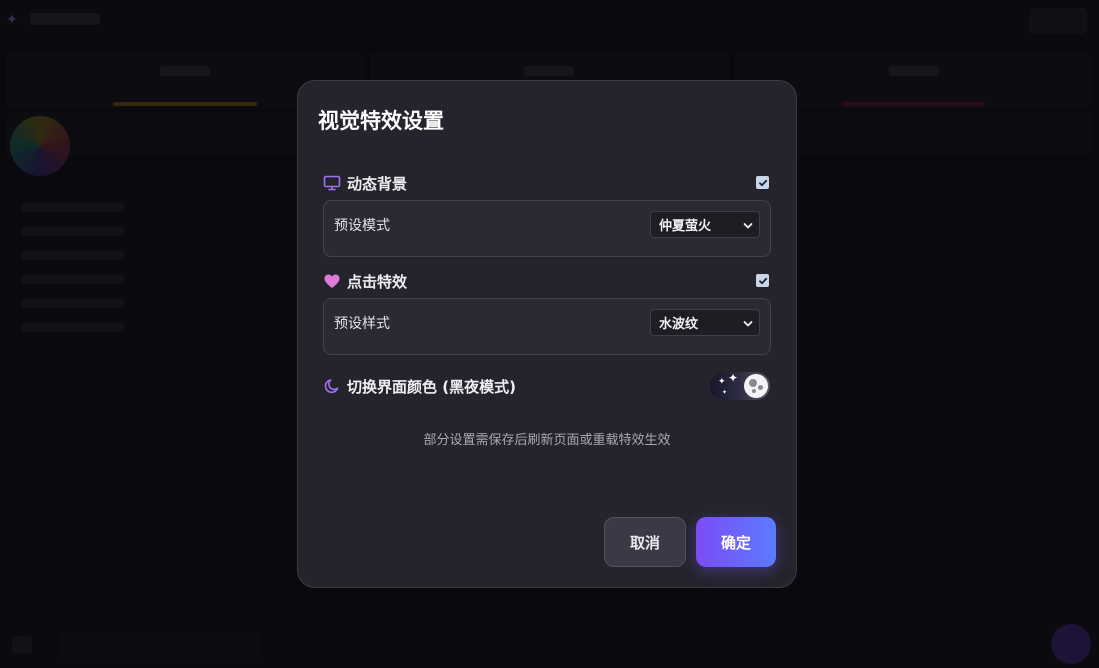  Describe the element at coordinates (547, 386) in the screenshot. I see `theme-row: 切换界面颜色 (黑夜模式) ✦ ✦ ✦` at that location.